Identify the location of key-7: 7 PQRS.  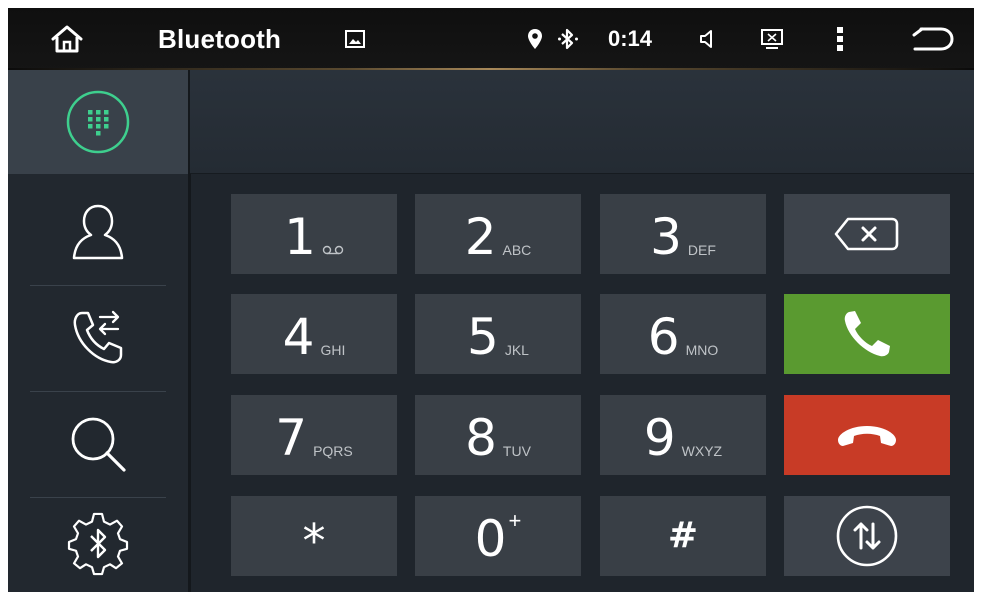
(314, 435).